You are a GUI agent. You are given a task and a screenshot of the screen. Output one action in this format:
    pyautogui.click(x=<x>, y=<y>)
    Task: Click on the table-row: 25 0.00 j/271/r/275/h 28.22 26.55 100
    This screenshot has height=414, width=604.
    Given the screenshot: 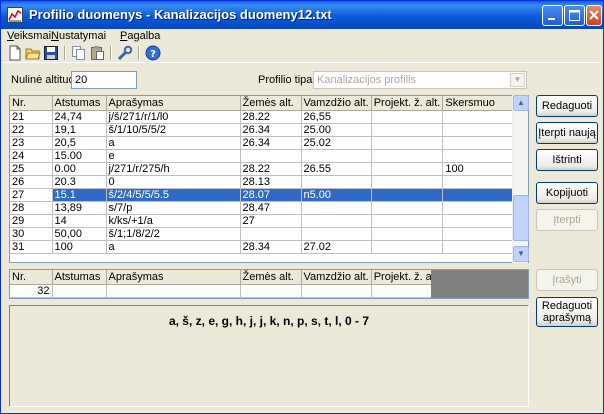 What is the action you would take?
    pyautogui.click(x=262, y=169)
    